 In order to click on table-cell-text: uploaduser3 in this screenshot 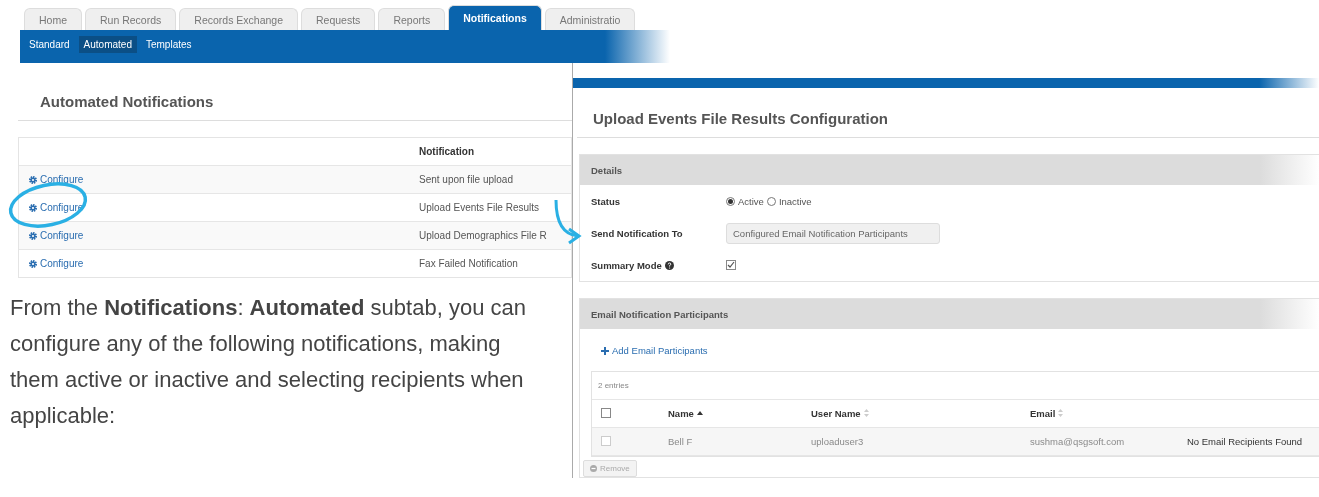, I will do `click(838, 441)`.